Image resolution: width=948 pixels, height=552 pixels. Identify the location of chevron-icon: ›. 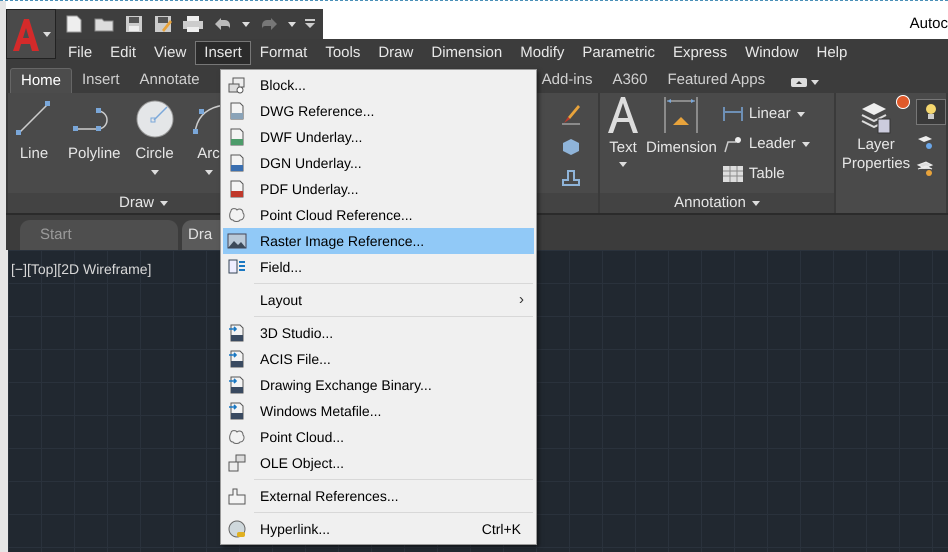
(521, 300).